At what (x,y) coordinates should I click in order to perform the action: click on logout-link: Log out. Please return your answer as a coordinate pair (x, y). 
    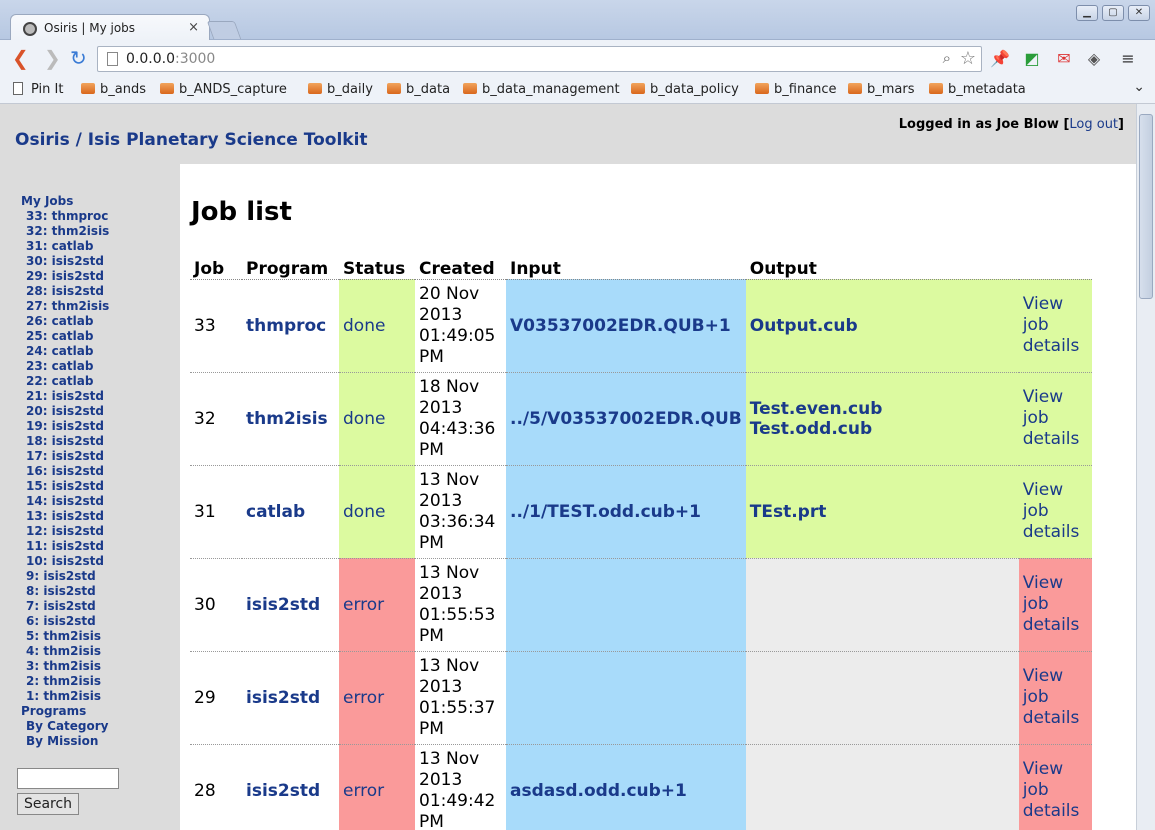
    Looking at the image, I should click on (1093, 124).